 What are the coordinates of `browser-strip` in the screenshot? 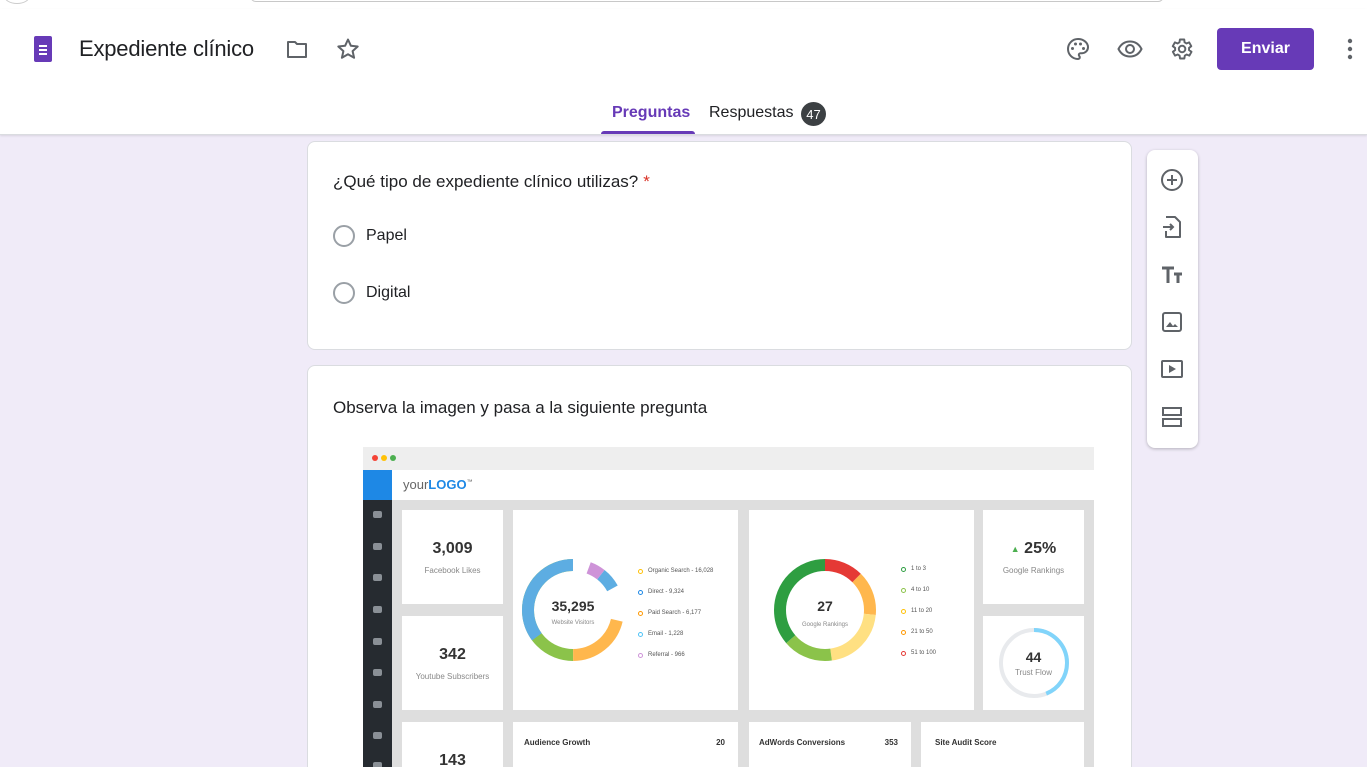 It's located at (683, 4).